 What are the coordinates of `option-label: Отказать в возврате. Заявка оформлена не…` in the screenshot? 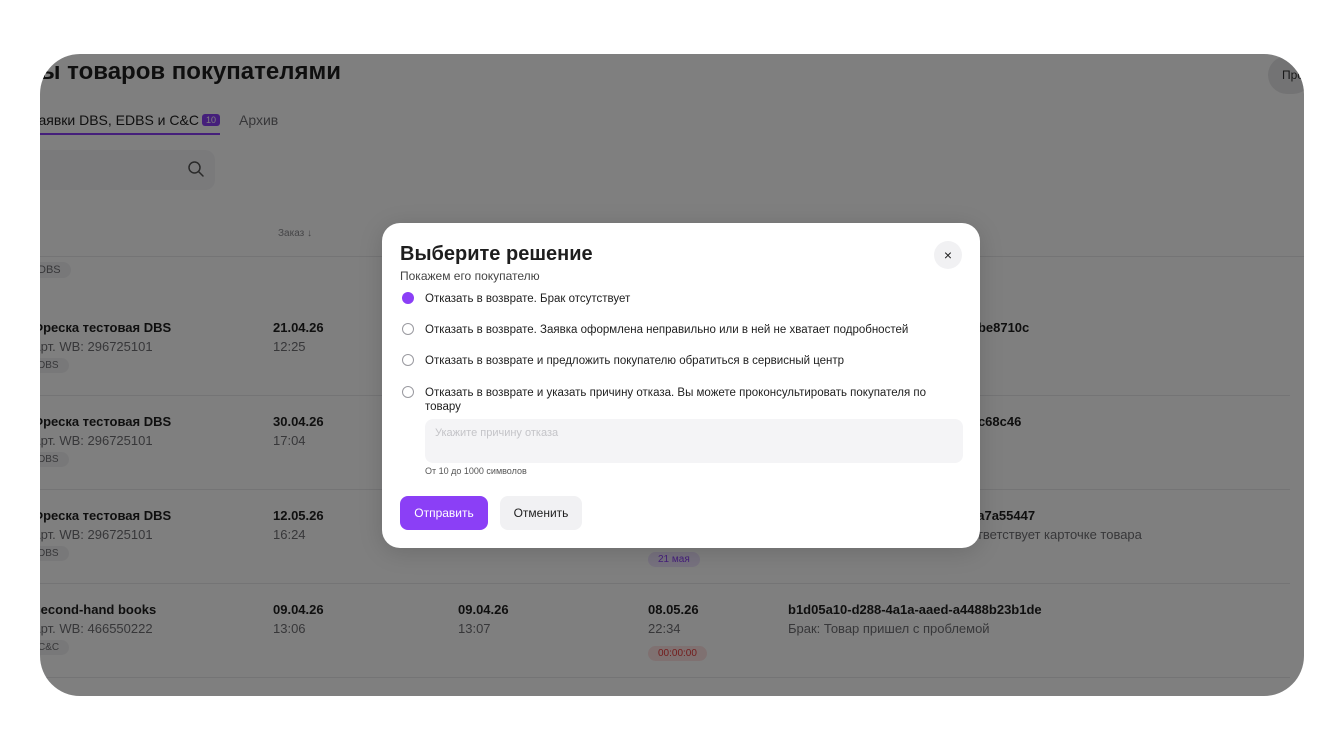 It's located at (667, 330).